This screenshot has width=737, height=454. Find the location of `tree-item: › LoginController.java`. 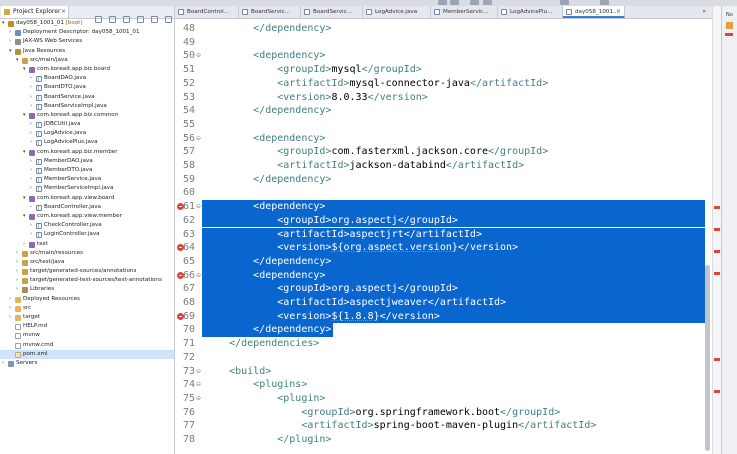

tree-item: › LoginController.java is located at coordinates (87, 234).